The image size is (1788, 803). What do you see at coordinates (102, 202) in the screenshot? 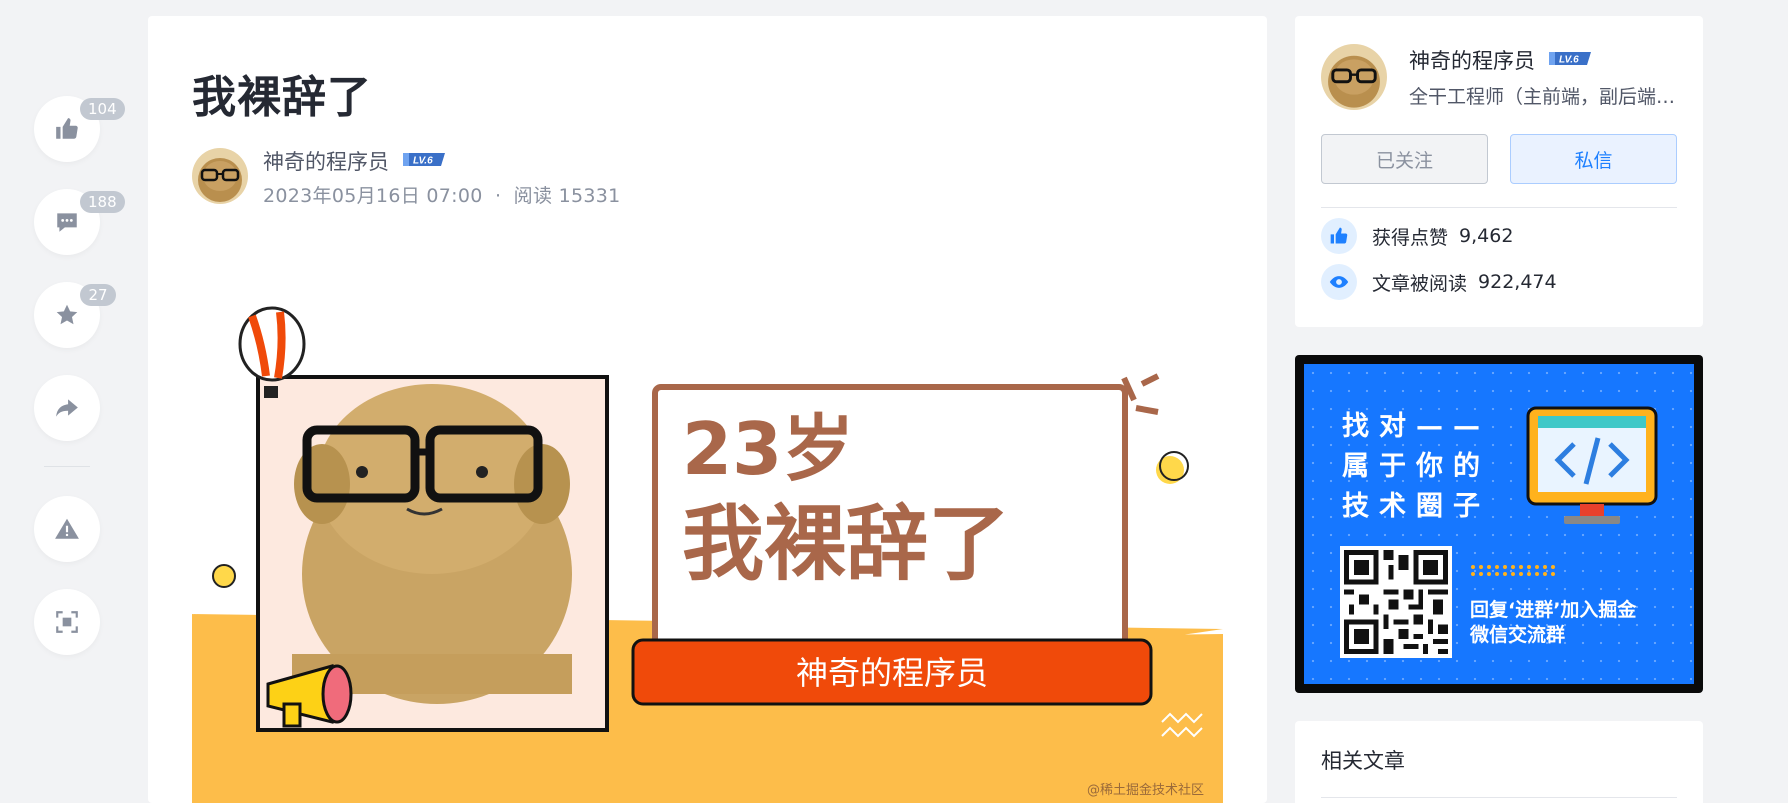
I see `comment-count-badge: 188` at bounding box center [102, 202].